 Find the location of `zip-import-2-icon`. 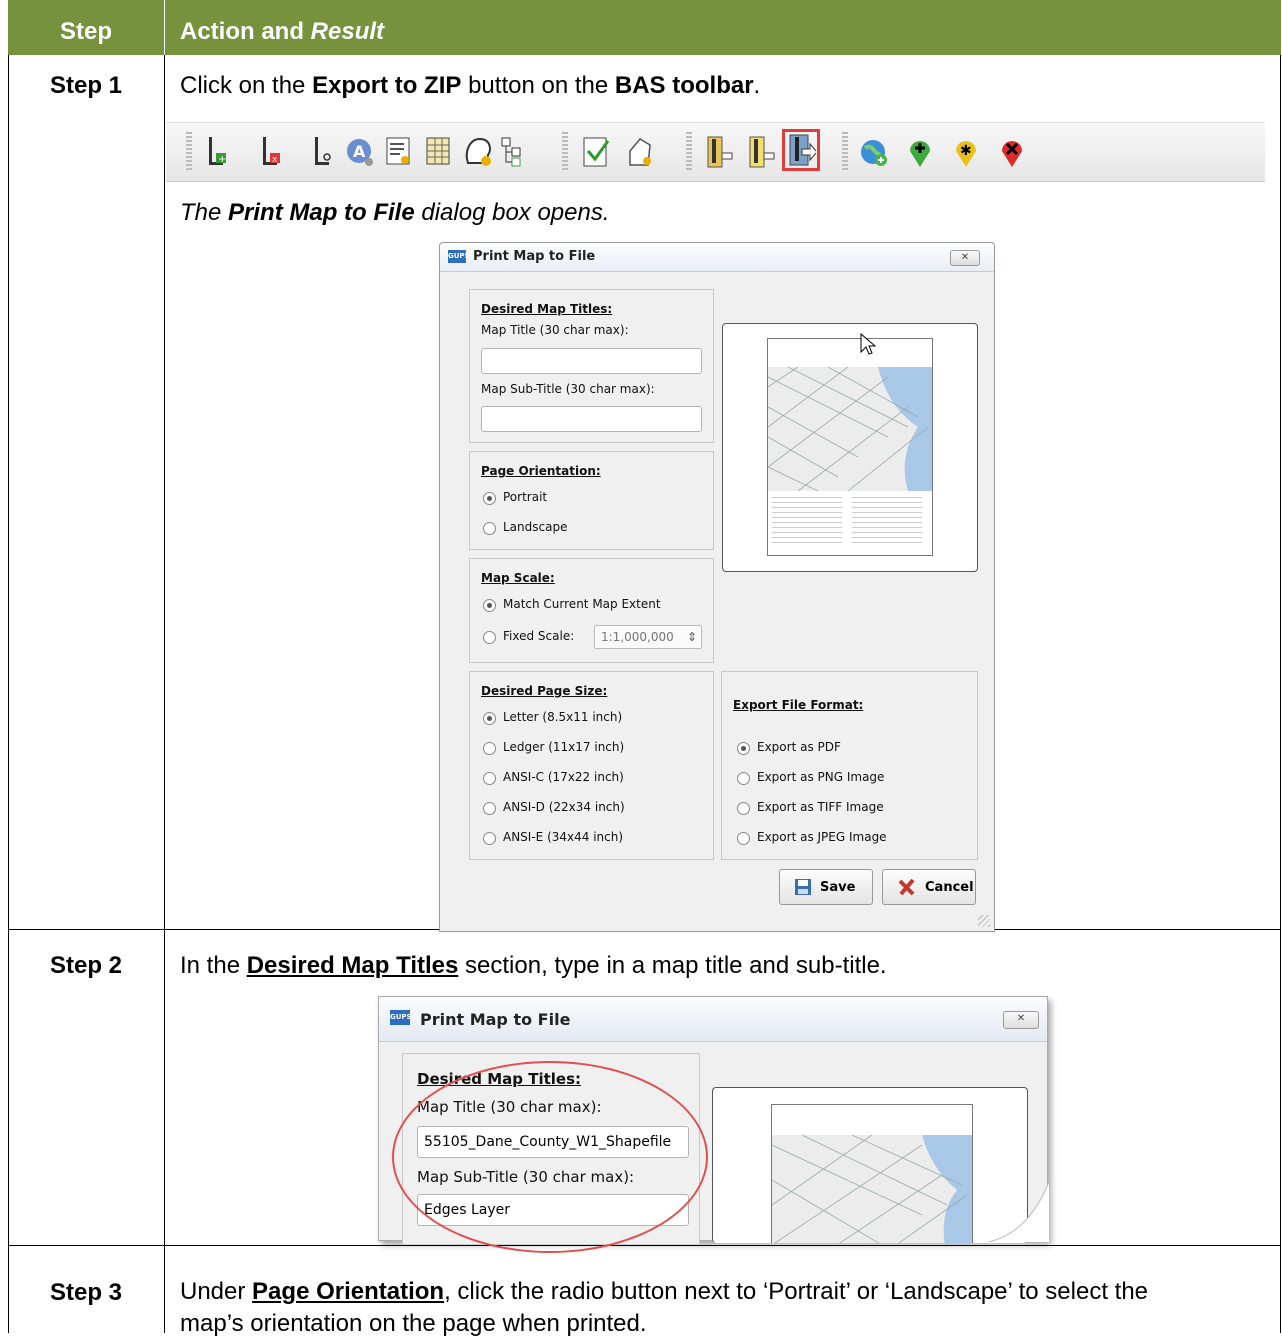

zip-import-2-icon is located at coordinates (760, 152).